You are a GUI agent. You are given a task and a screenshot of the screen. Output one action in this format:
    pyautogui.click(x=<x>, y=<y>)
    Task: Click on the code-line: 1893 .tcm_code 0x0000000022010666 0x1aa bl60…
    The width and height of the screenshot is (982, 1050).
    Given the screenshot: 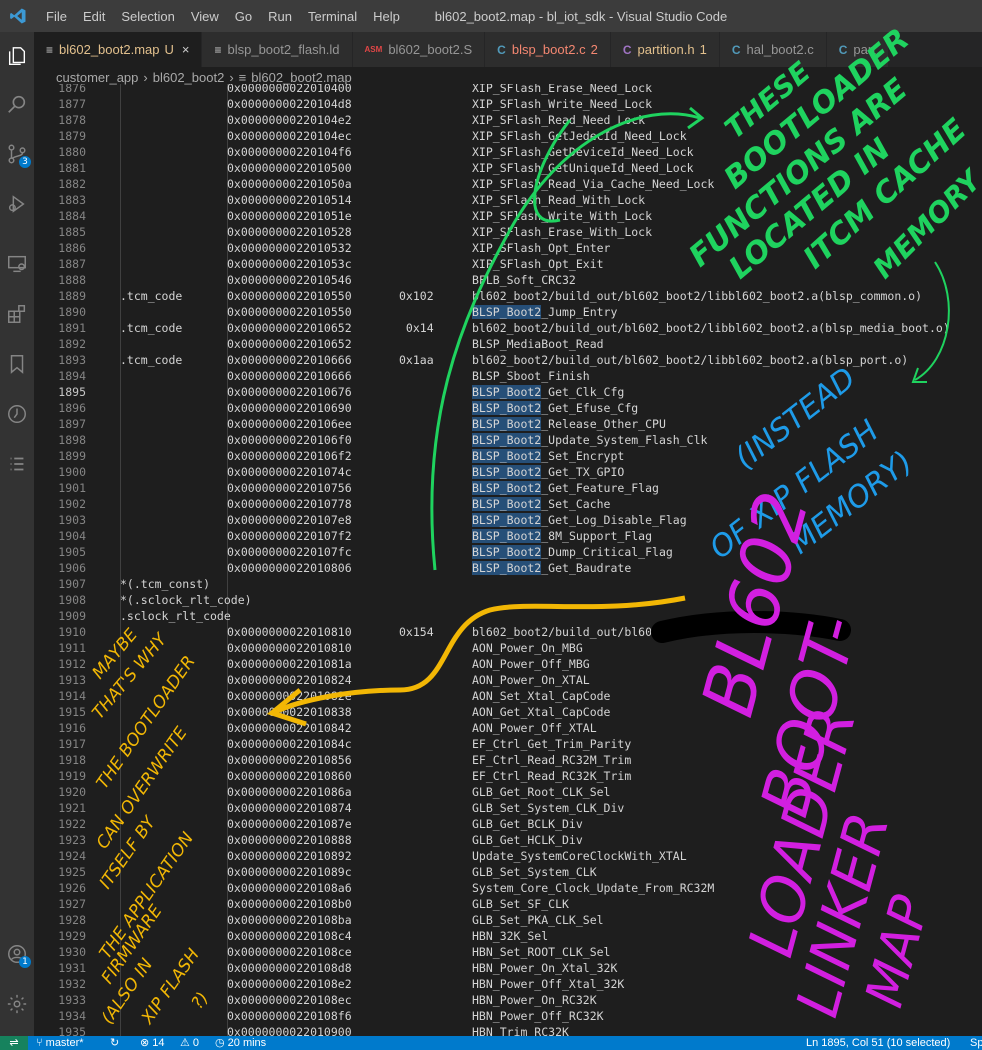 What is the action you would take?
    pyautogui.click(x=508, y=360)
    